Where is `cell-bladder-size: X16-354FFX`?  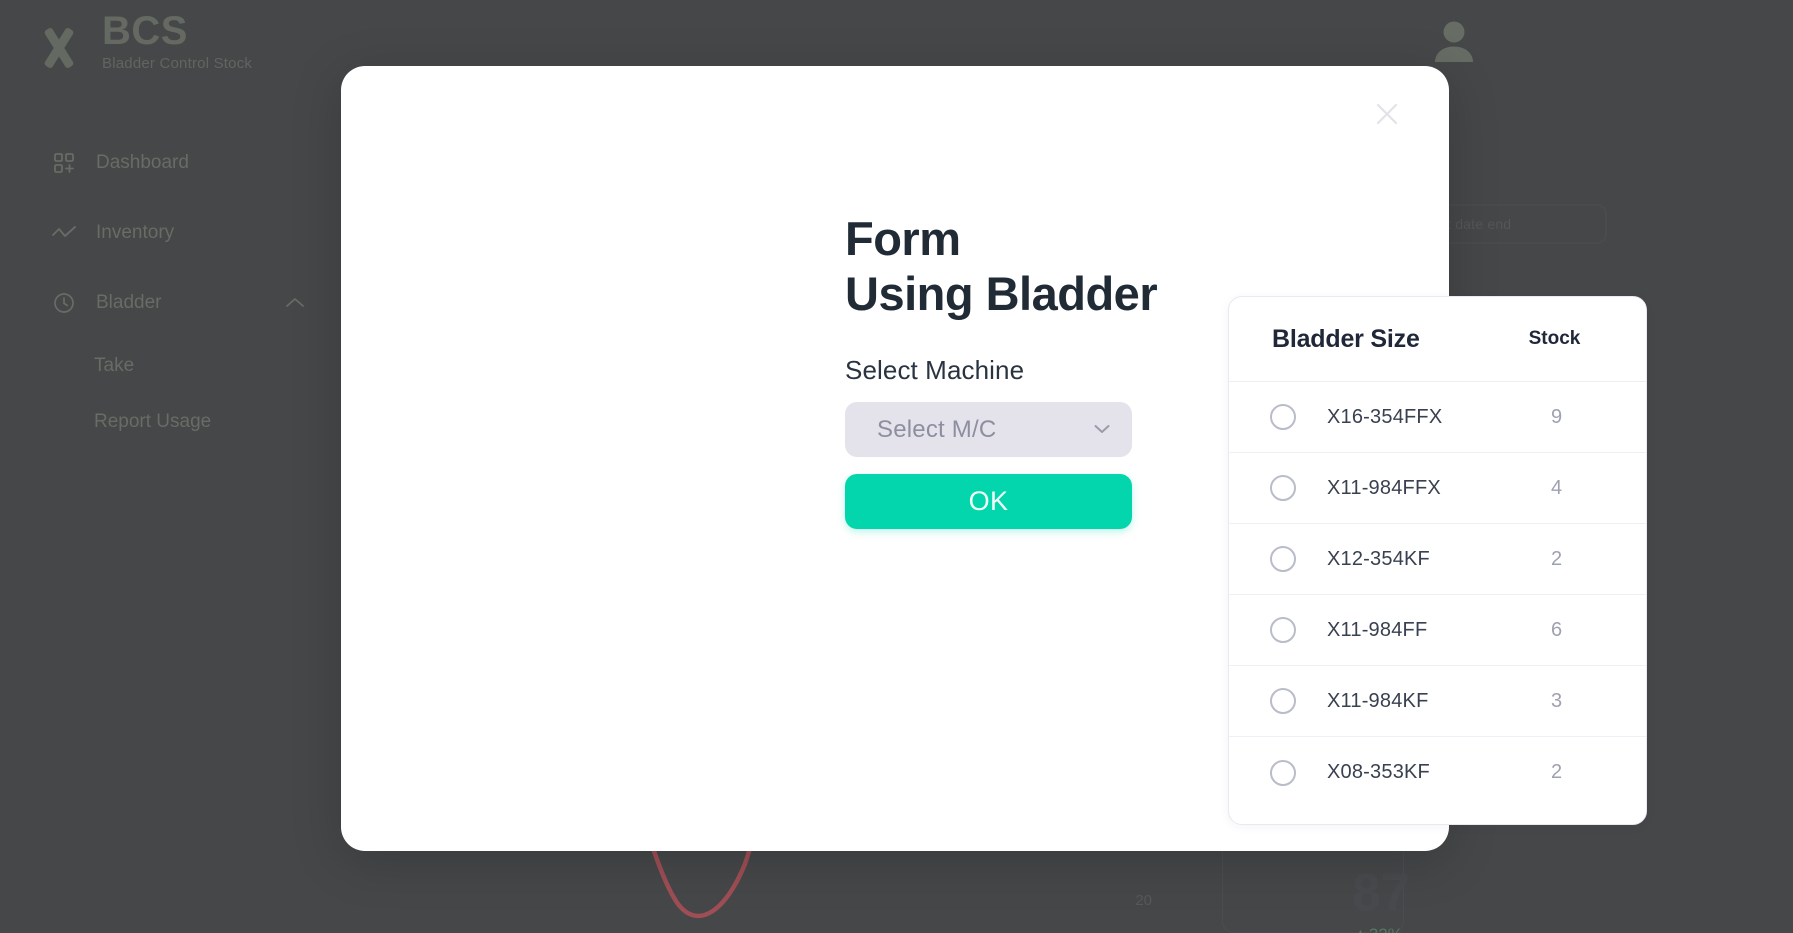 cell-bladder-size: X16-354FFX is located at coordinates (1385, 416).